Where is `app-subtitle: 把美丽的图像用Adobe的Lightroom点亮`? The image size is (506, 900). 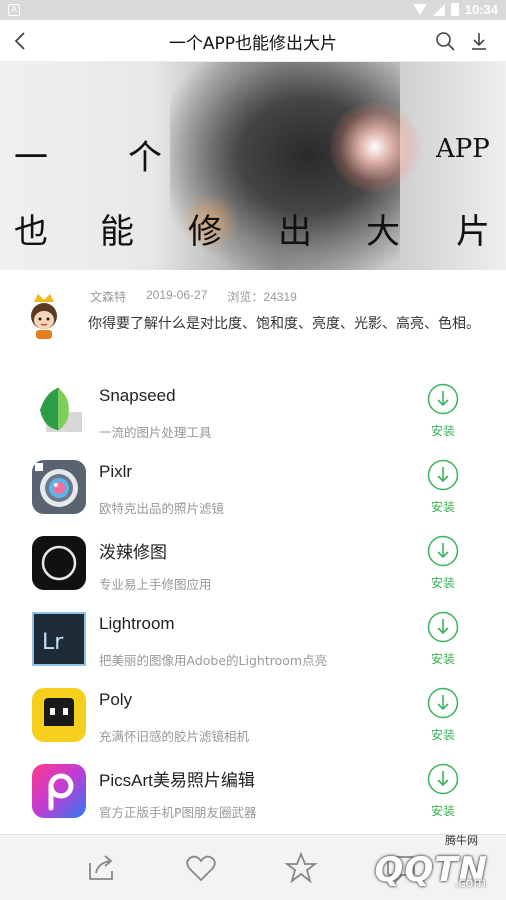
app-subtitle: 把美丽的图像用Adobe的Lightroom点亮 is located at coordinates (213, 660).